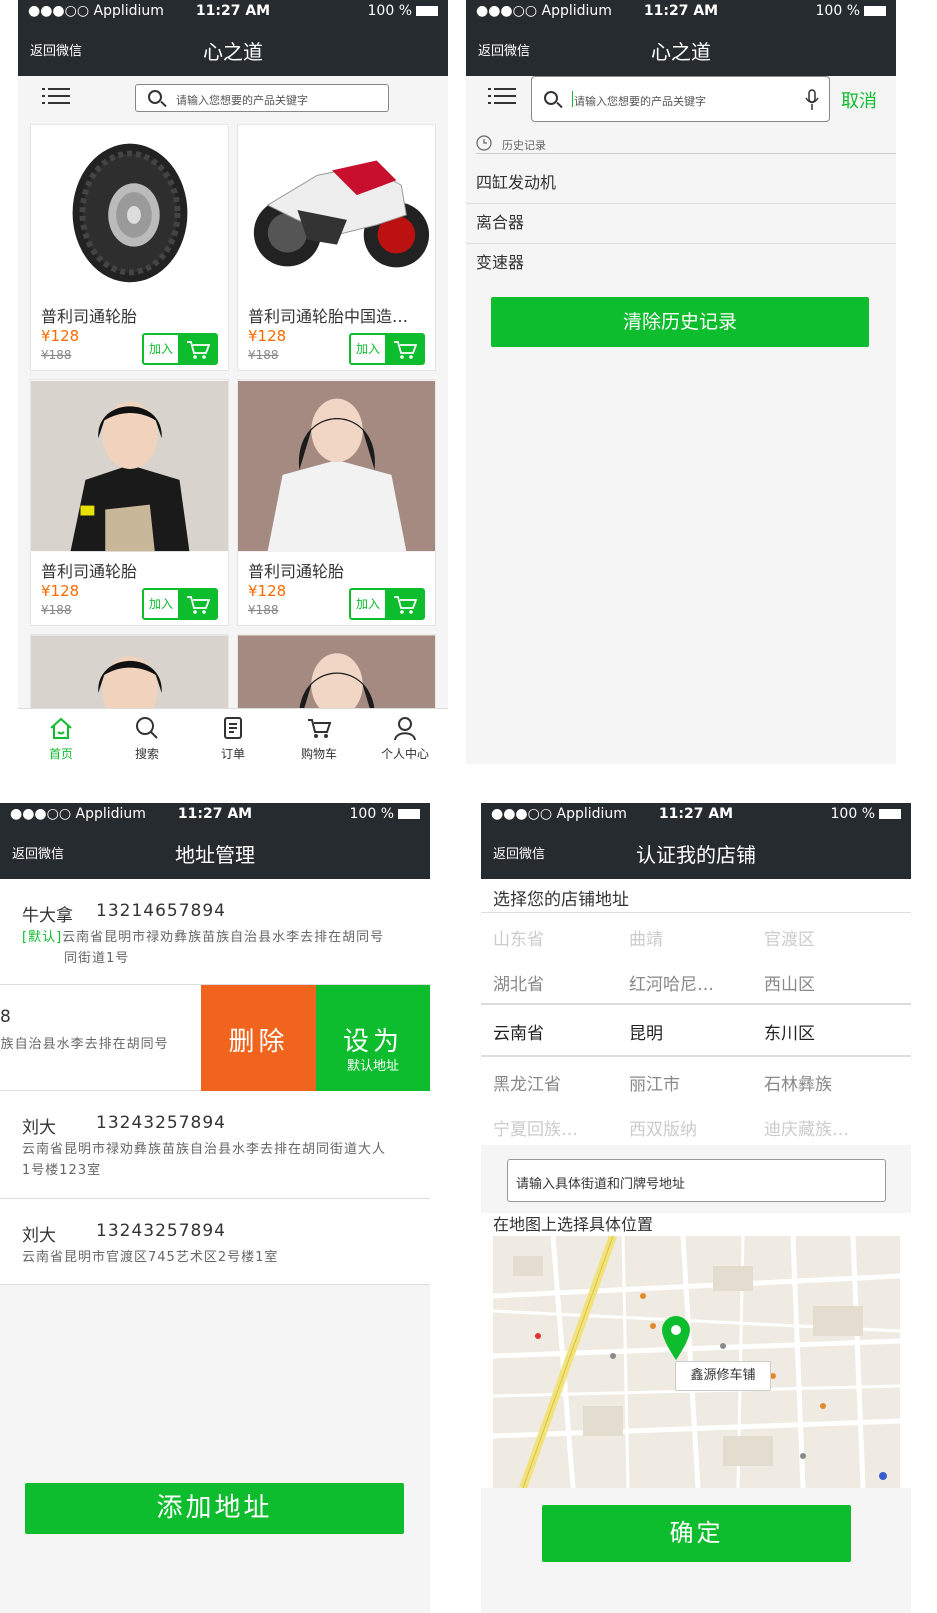 Image resolution: width=937 pixels, height=1613 pixels. Describe the element at coordinates (129, 210) in the screenshot. I see `tire-image` at that location.